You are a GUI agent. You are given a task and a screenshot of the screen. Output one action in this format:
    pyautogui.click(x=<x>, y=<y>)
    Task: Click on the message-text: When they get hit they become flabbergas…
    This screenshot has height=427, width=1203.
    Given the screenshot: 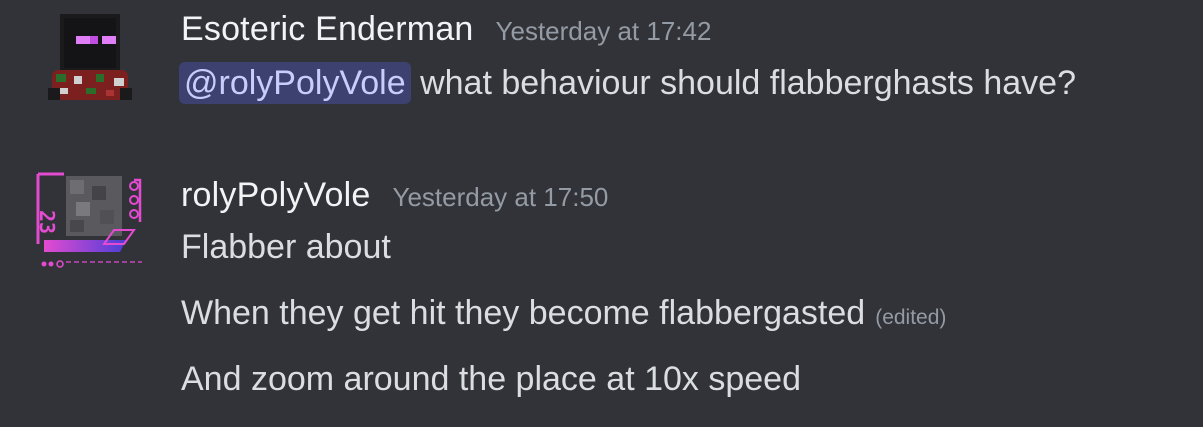 What is the action you would take?
    pyautogui.click(x=523, y=313)
    